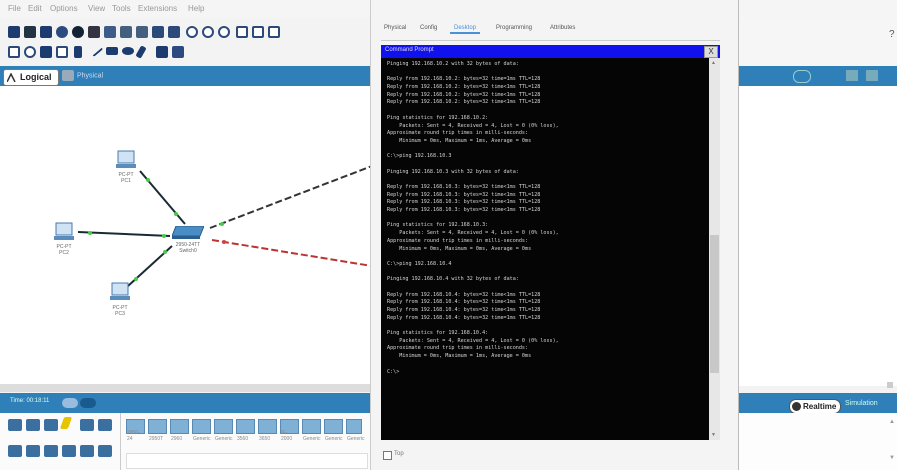 The width and height of the screenshot is (897, 470). I want to click on simulation-mode-button: Simulation, so click(861, 403).